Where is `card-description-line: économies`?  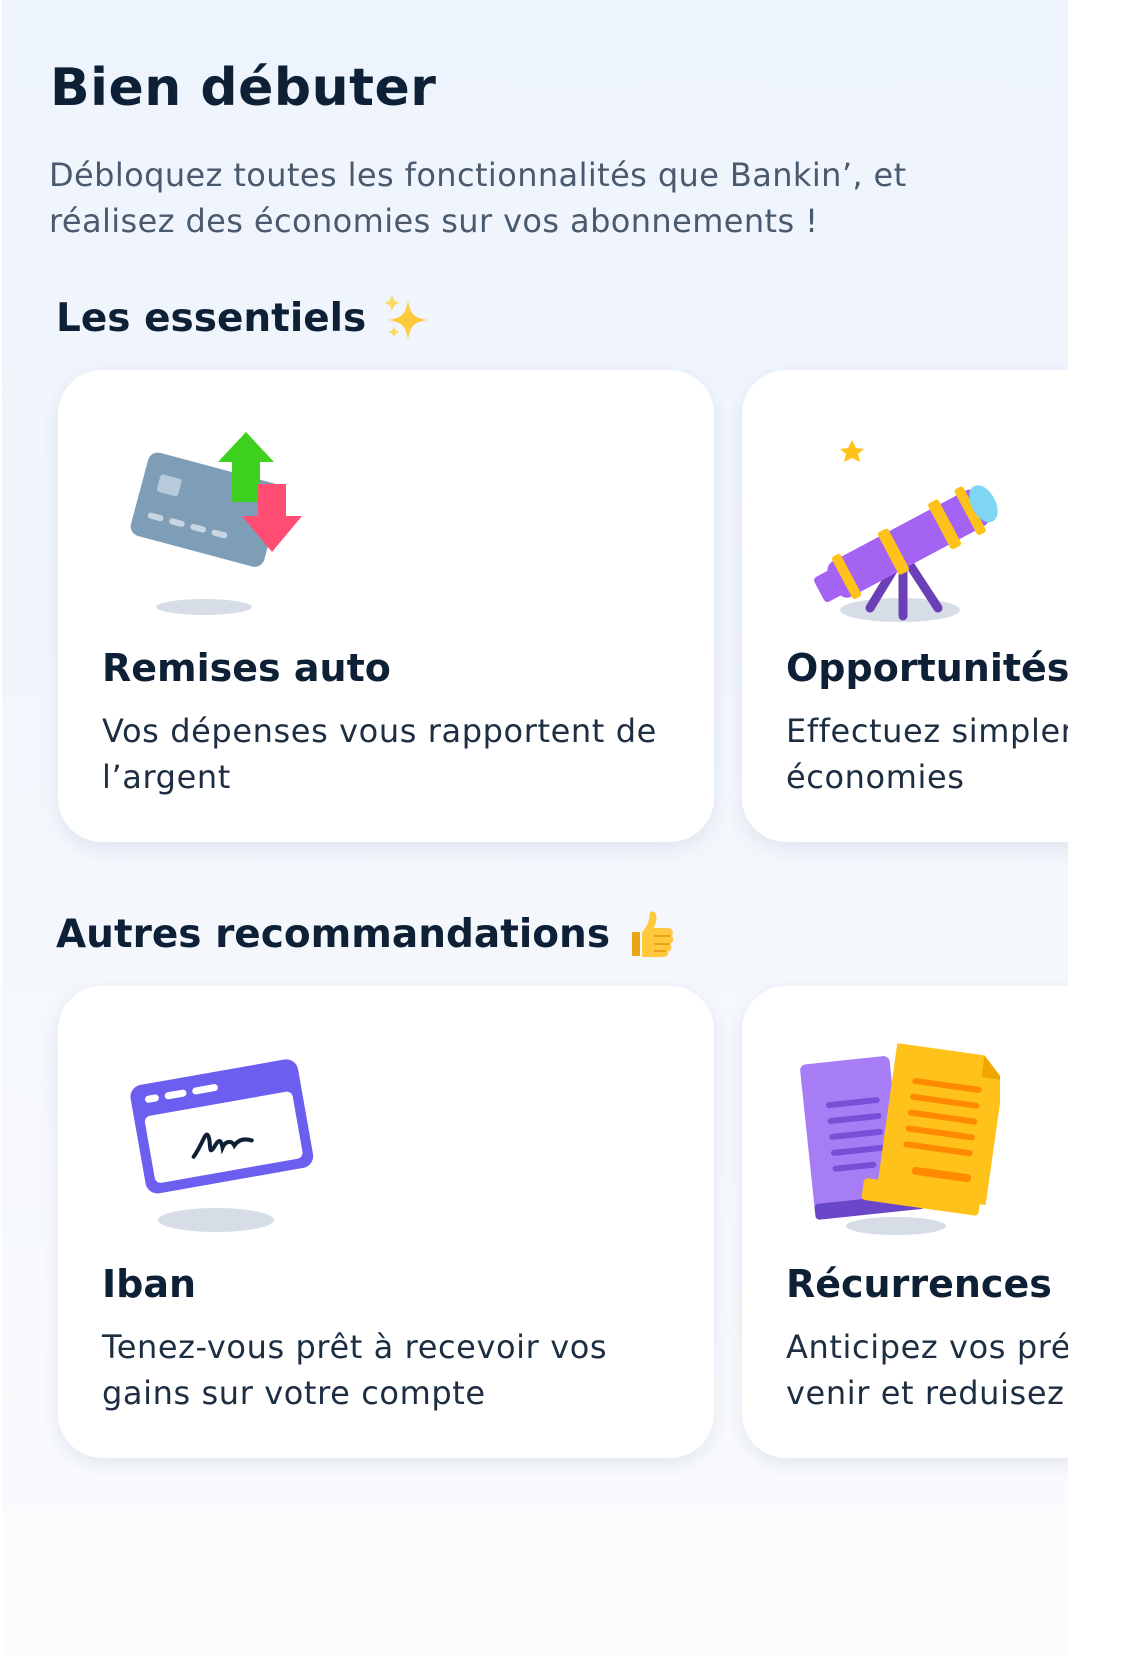 card-description-line: économies is located at coordinates (875, 777).